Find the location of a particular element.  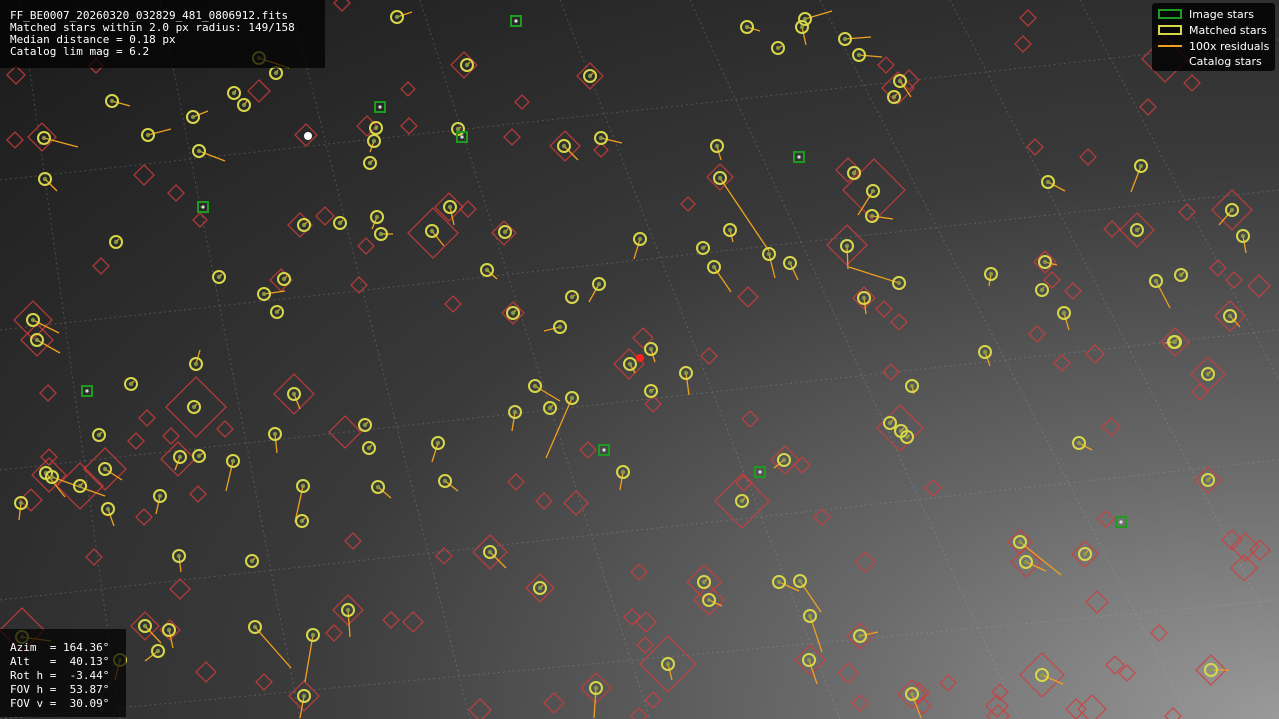

legend-item-residuals: 100x residuals is located at coordinates (1213, 46).